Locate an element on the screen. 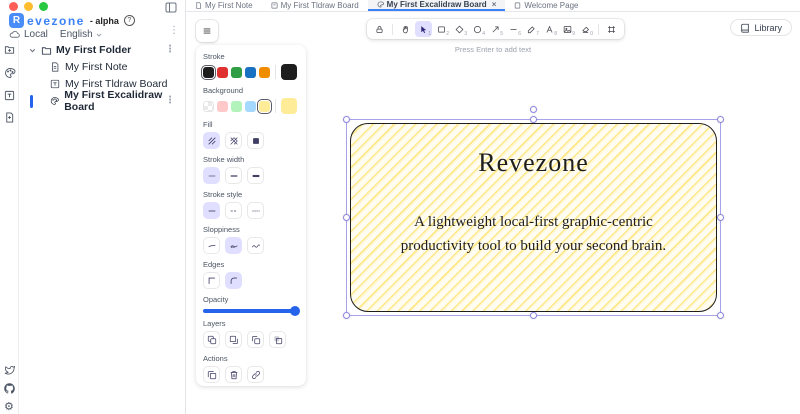  collapse-sidebar-icon is located at coordinates (171, 7).